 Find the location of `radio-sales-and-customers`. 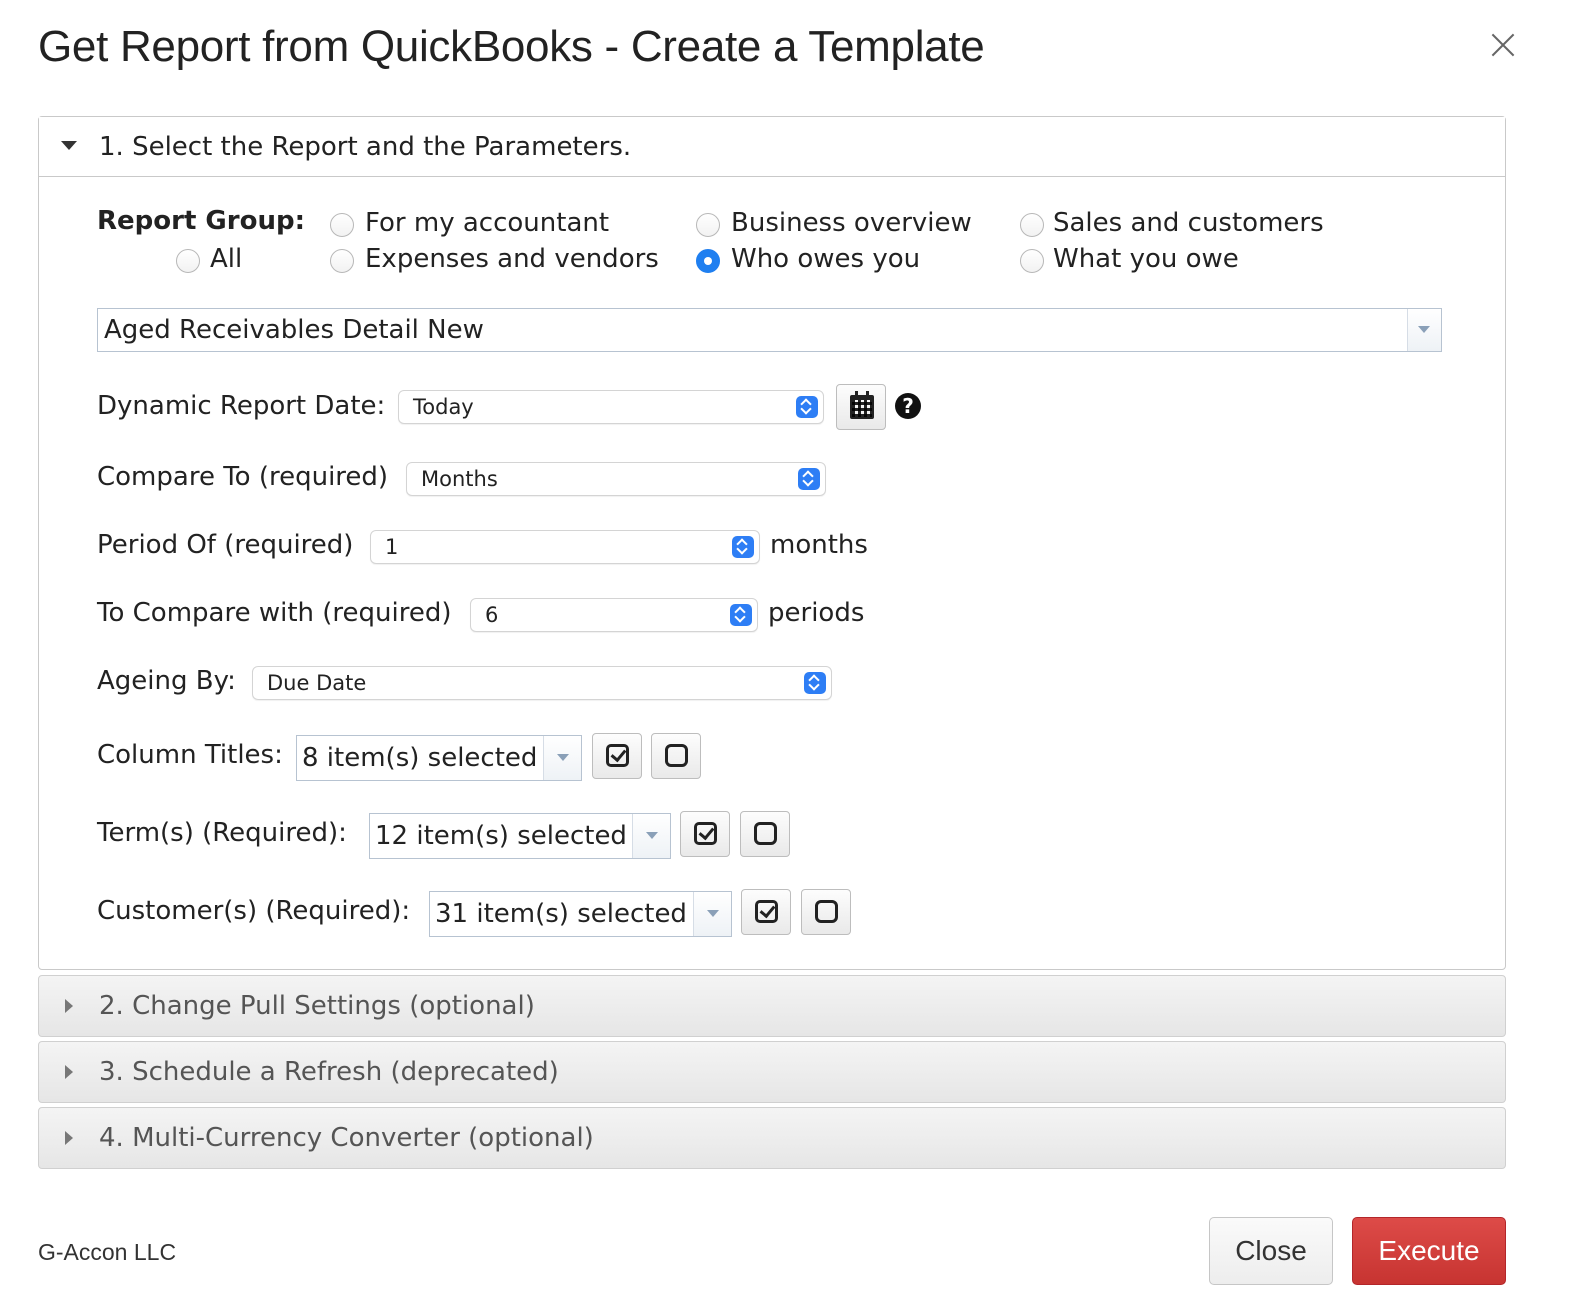

radio-sales-and-customers is located at coordinates (1032, 225).